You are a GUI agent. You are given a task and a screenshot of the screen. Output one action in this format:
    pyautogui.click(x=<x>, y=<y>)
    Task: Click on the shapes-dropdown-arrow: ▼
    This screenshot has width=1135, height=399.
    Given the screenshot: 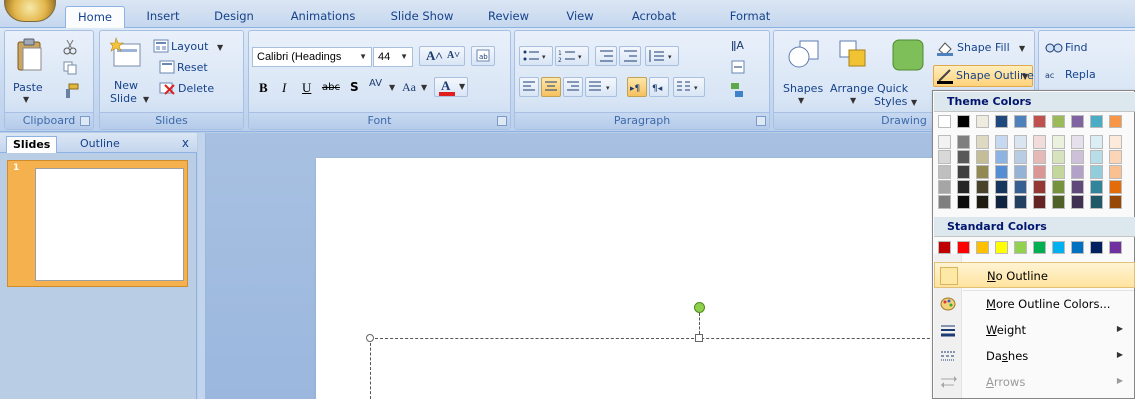 What is the action you would take?
    pyautogui.click(x=801, y=100)
    